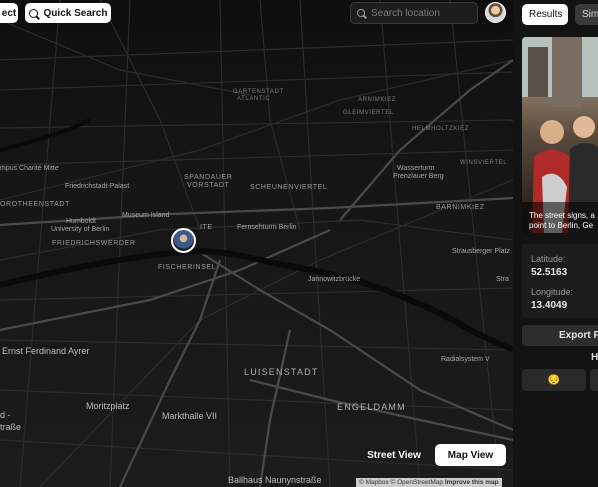 The image size is (598, 487). What do you see at coordinates (549, 305) in the screenshot?
I see `longitude-value: 13.4049` at bounding box center [549, 305].